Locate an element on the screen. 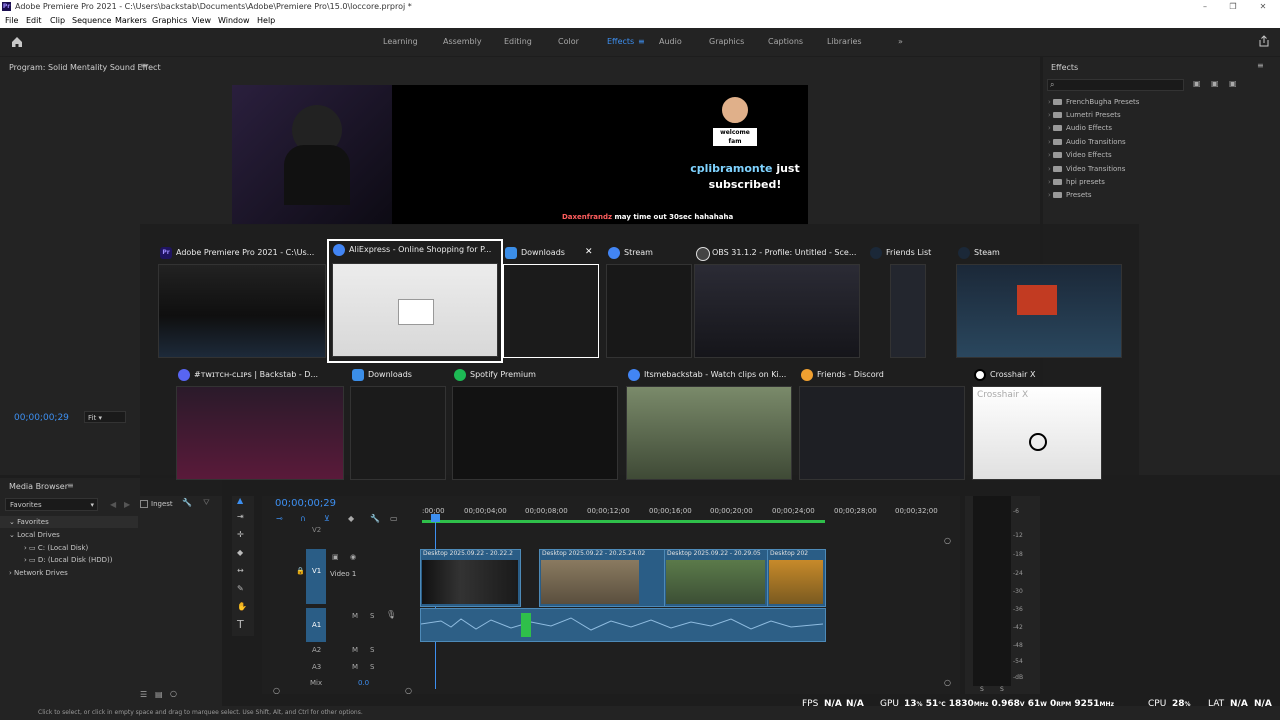 This screenshot has height=720, width=1280. effects-item: › Audio Effects is located at coordinates (1080, 128).